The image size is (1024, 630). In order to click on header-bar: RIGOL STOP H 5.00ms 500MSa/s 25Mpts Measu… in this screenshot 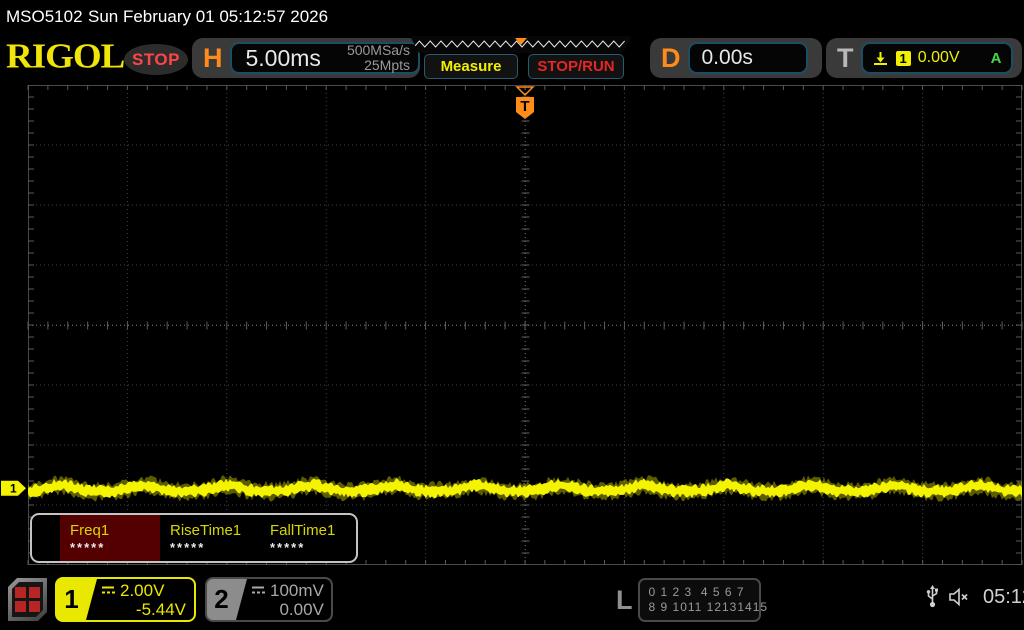, I will do `click(512, 57)`.